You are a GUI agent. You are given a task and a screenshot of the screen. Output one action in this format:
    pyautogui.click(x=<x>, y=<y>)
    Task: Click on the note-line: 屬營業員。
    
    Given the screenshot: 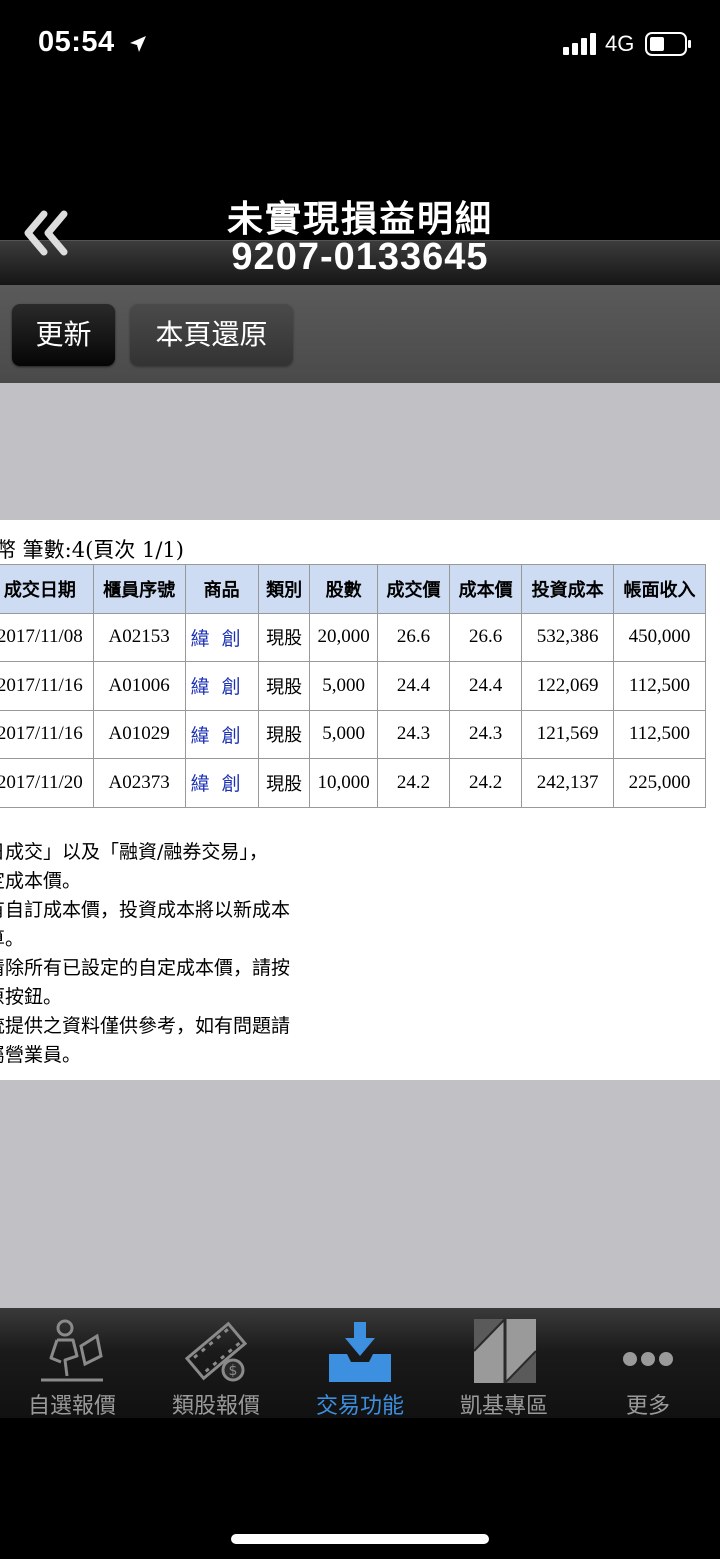 What is the action you would take?
    pyautogui.click(x=41, y=1055)
    